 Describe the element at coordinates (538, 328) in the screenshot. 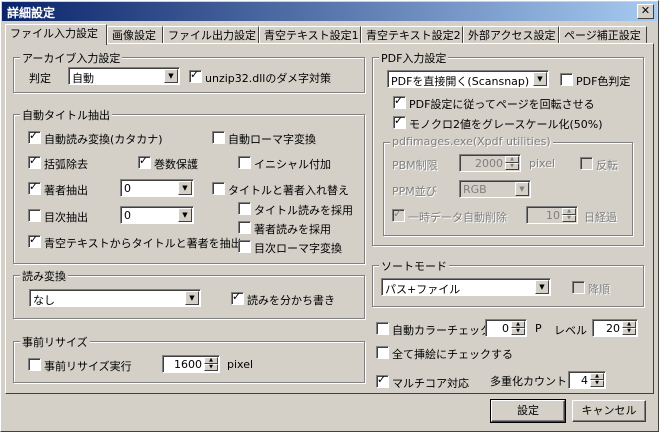

I see `page-unit: P` at that location.